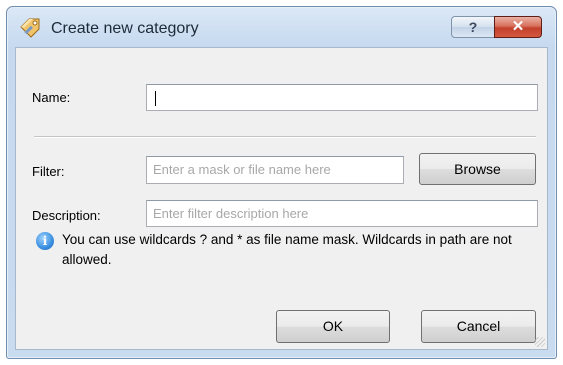 This screenshot has height=365, width=563. What do you see at coordinates (540, 342) in the screenshot?
I see `resize-grip` at bounding box center [540, 342].